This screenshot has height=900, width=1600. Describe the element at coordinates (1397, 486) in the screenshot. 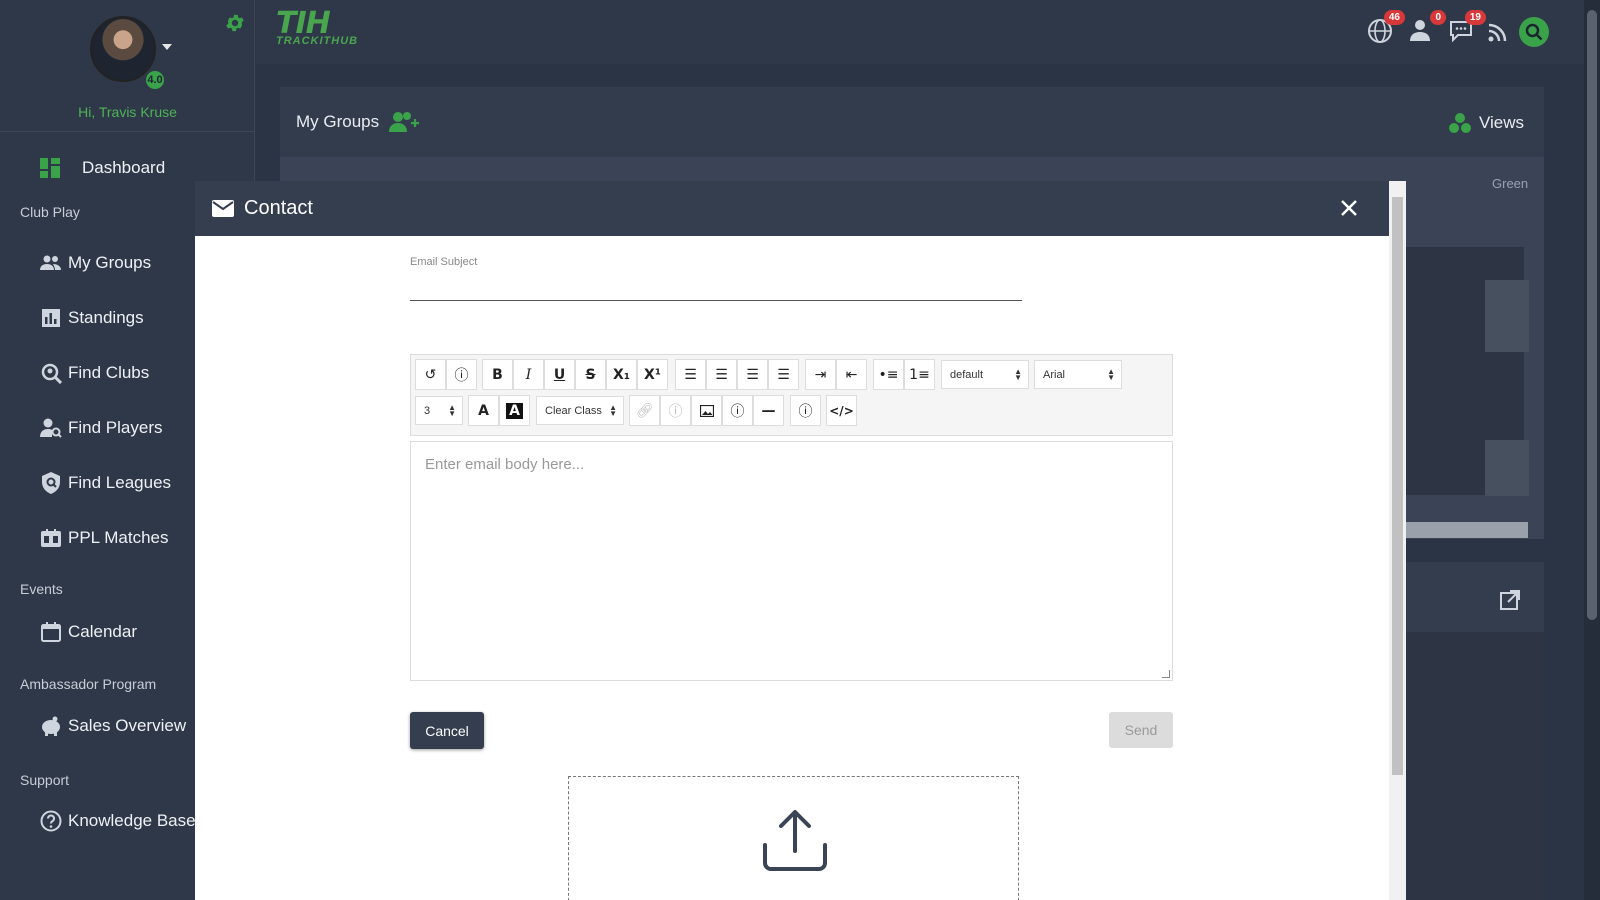

I see `modal-scrollbar-thumb` at that location.